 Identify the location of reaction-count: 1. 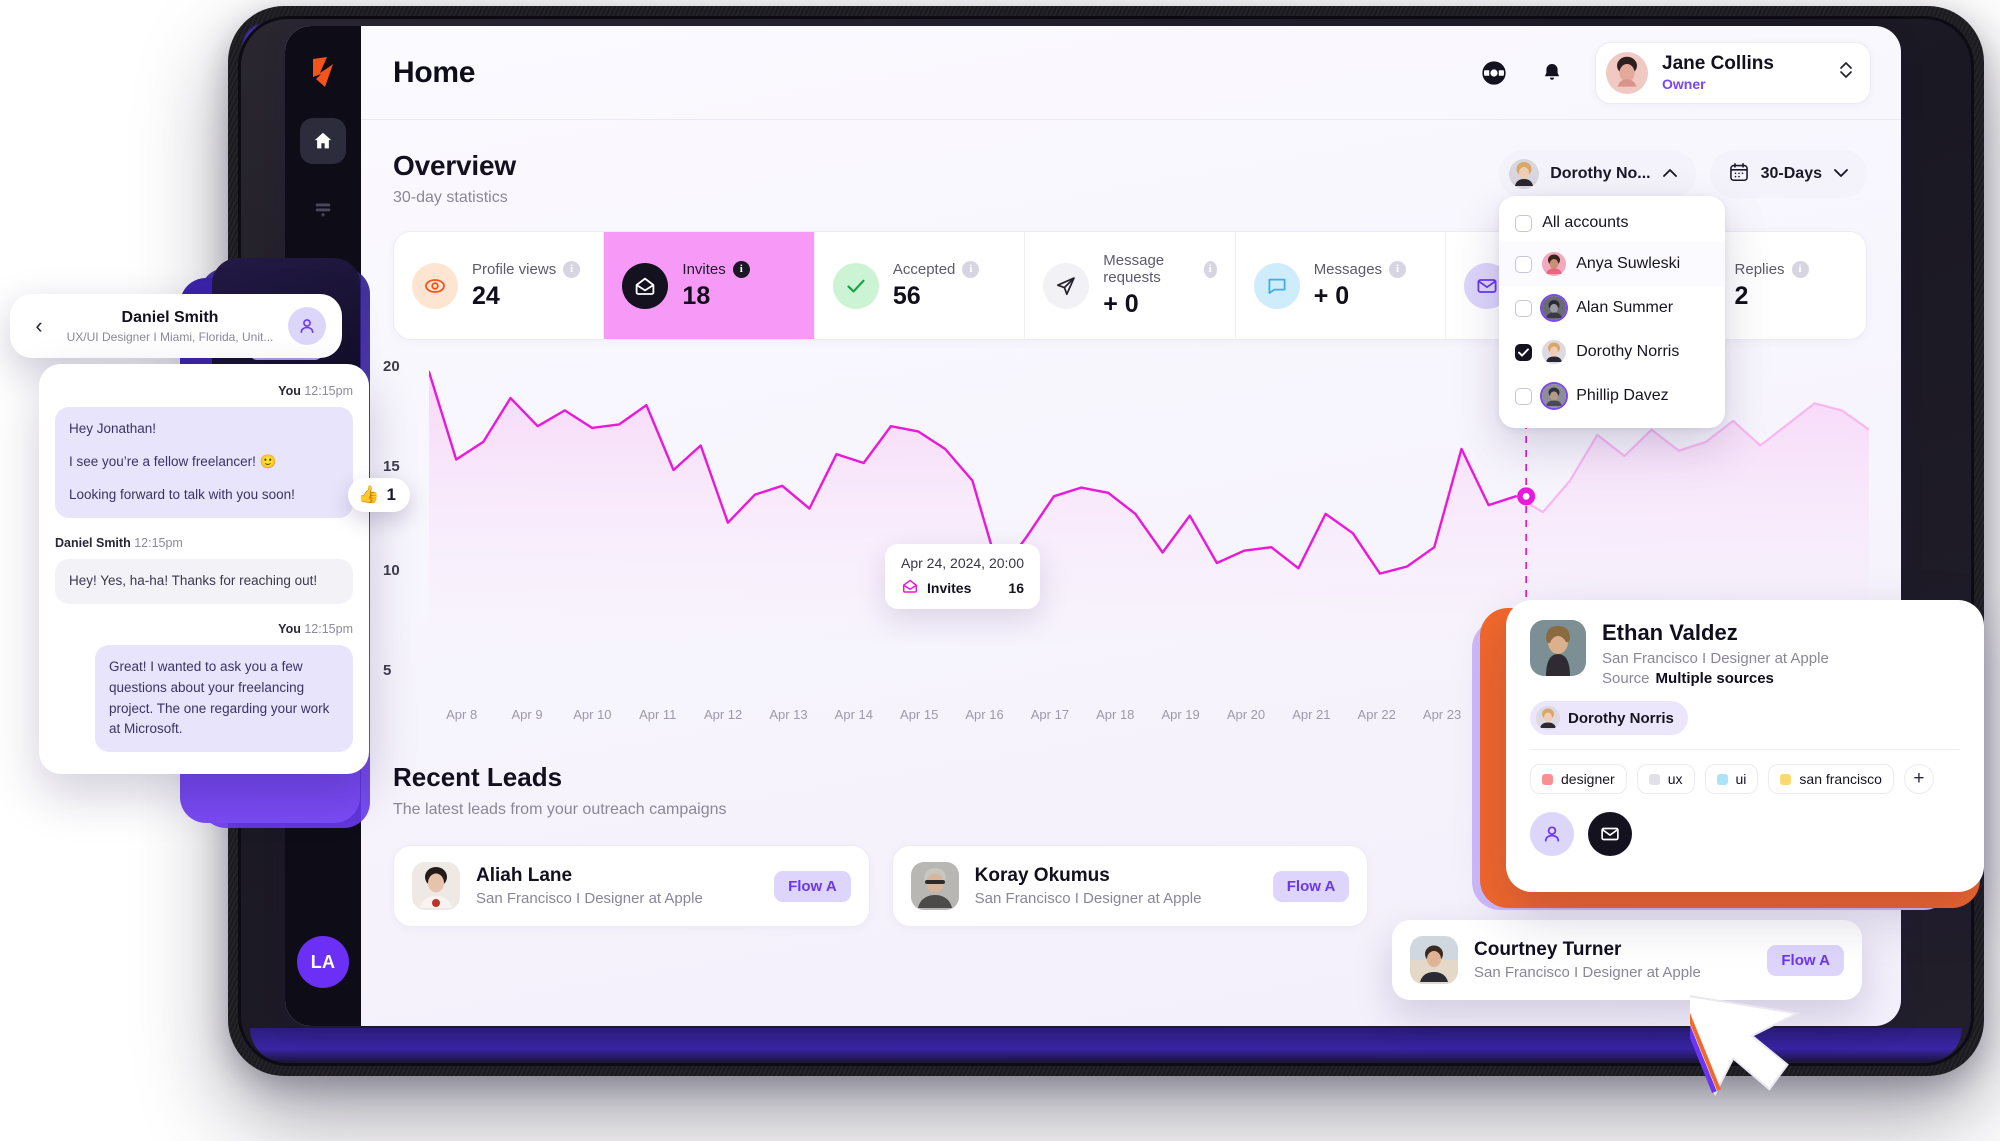
(391, 494).